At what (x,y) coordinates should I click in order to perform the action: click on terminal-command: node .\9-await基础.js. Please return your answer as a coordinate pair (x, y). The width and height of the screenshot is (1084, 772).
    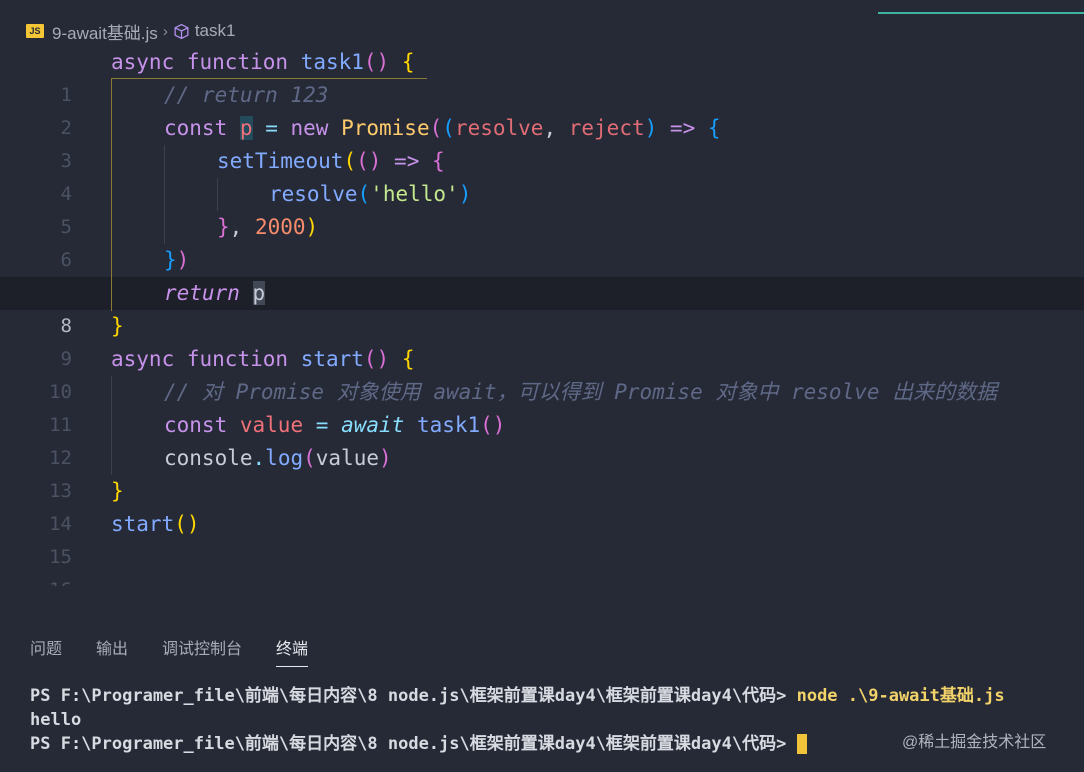
    Looking at the image, I should click on (900, 696).